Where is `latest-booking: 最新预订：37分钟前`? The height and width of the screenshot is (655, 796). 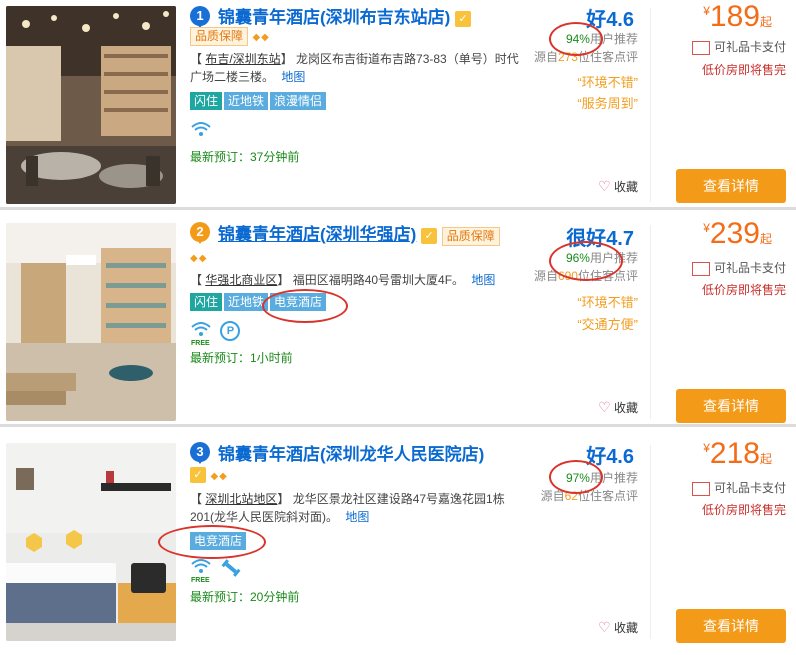 latest-booking: 最新预订：37分钟前 is located at coordinates (245, 157).